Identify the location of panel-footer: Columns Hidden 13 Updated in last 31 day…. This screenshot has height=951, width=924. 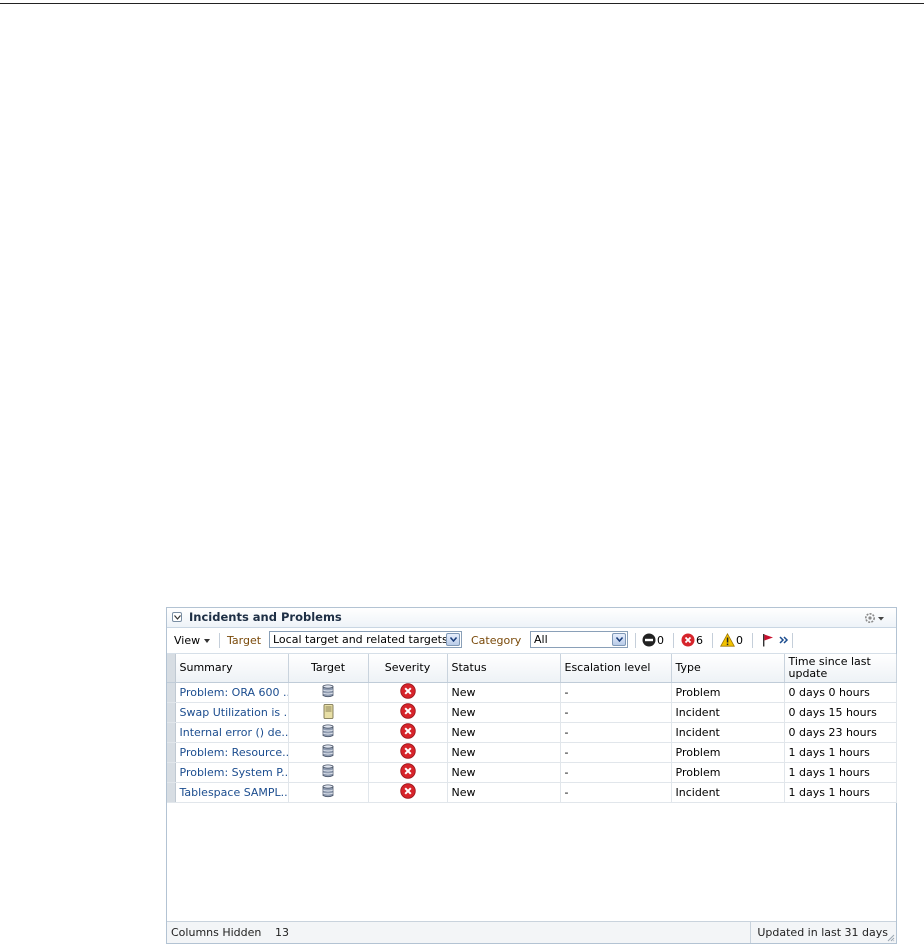
(531, 932).